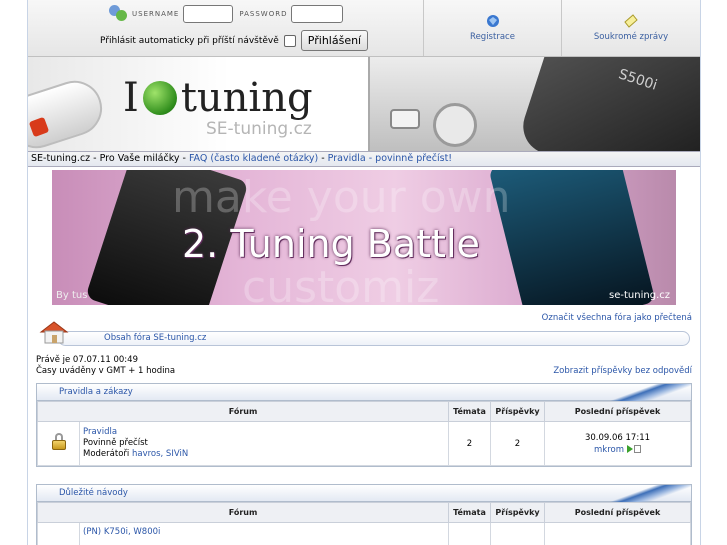  What do you see at coordinates (159, 98) in the screenshot?
I see `sony-ericsson-logo-icon` at bounding box center [159, 98].